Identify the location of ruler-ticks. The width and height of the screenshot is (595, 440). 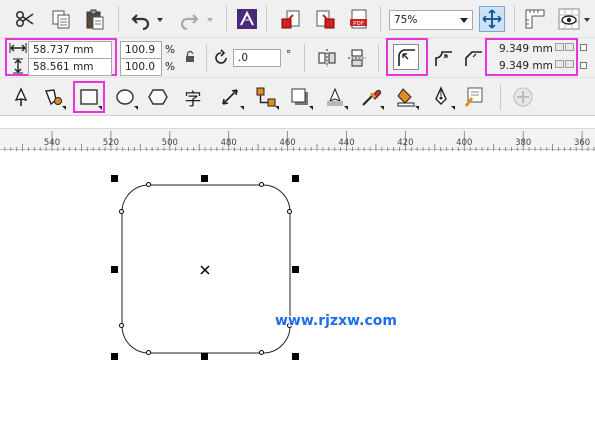
(299, 141).